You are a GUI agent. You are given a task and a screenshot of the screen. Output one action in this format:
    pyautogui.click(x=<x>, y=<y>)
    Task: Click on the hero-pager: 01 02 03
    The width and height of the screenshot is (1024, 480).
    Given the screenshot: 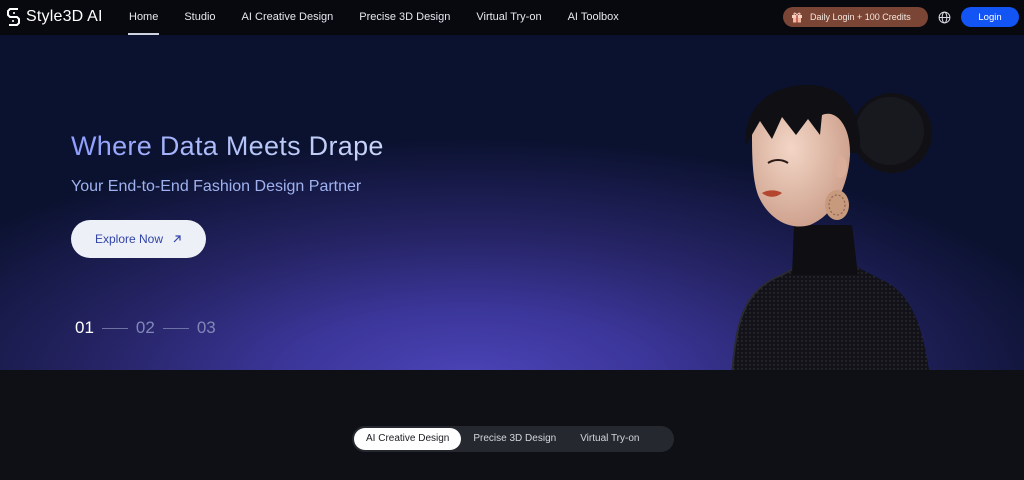 What is the action you would take?
    pyautogui.click(x=145, y=328)
    